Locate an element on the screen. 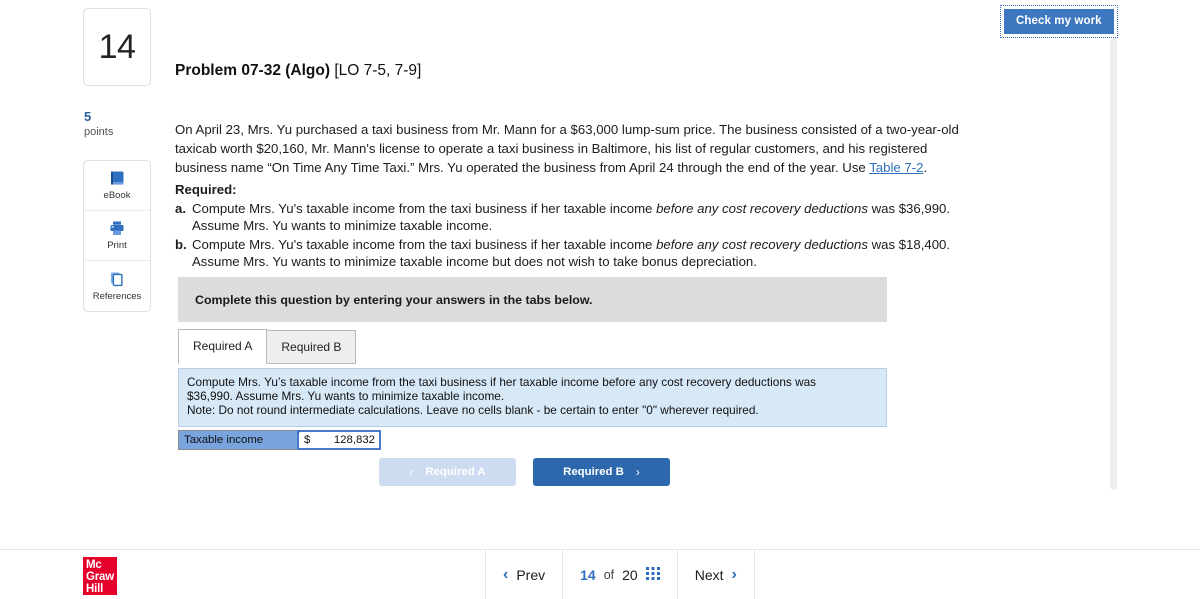 This screenshot has height=599, width=1200. current-page-number: 14 is located at coordinates (588, 574).